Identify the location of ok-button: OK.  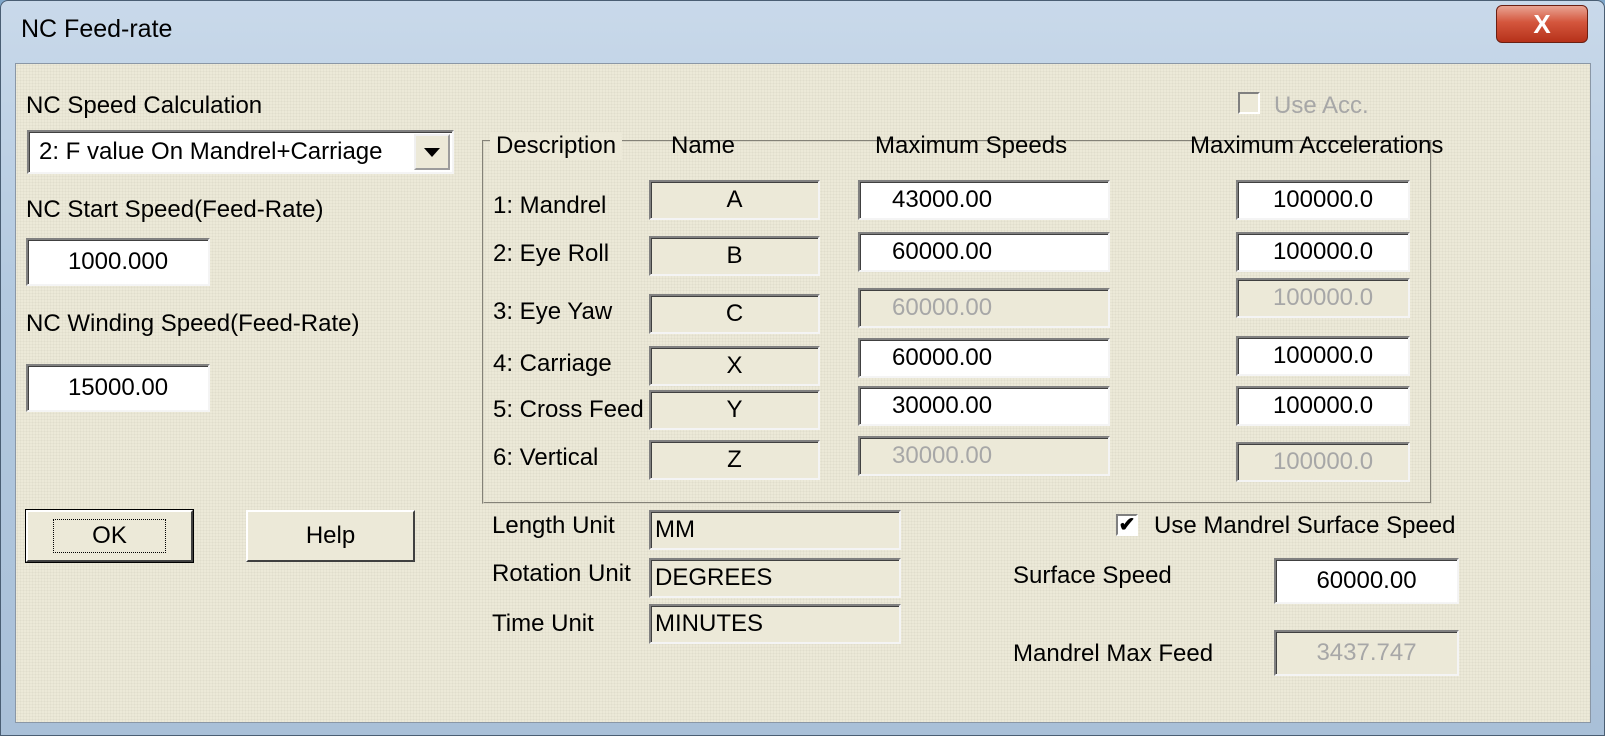
(109, 536).